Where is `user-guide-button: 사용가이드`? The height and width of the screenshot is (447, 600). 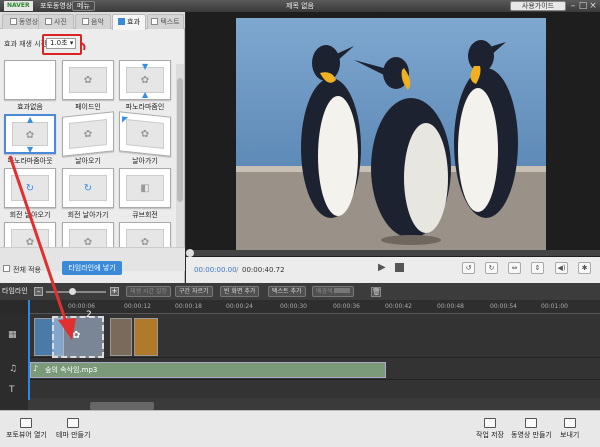 user-guide-button: 사용가이드 is located at coordinates (538, 6).